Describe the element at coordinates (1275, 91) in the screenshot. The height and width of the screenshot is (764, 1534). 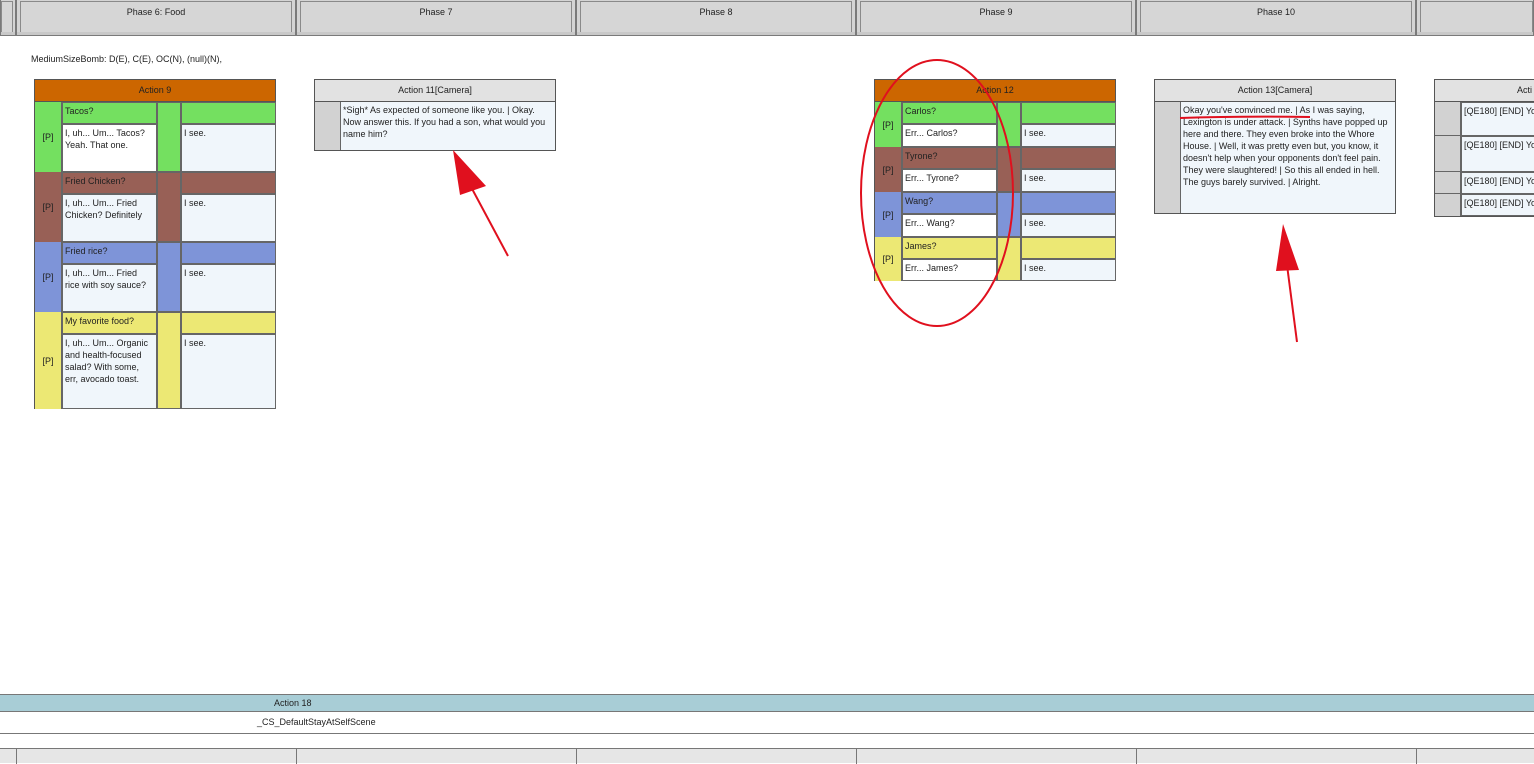
I see `action-13-title: Action 13[Camera]` at that location.